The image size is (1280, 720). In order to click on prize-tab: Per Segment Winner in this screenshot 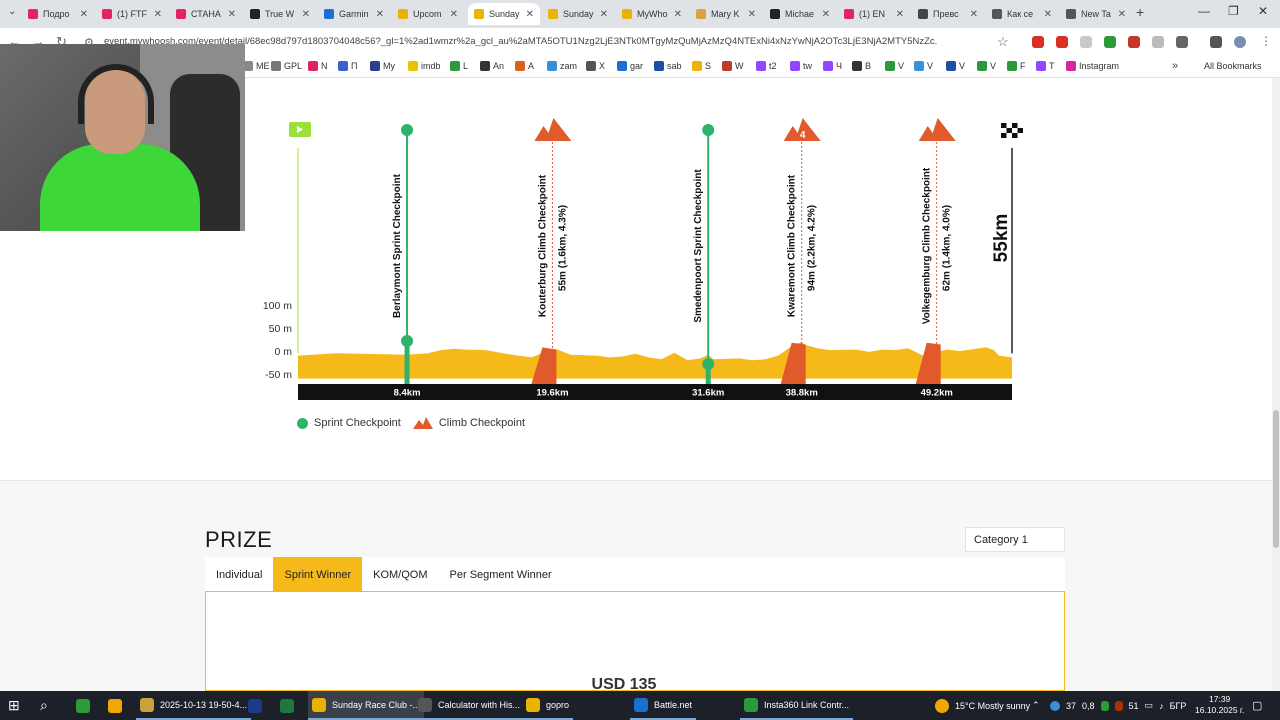, I will do `click(501, 574)`.